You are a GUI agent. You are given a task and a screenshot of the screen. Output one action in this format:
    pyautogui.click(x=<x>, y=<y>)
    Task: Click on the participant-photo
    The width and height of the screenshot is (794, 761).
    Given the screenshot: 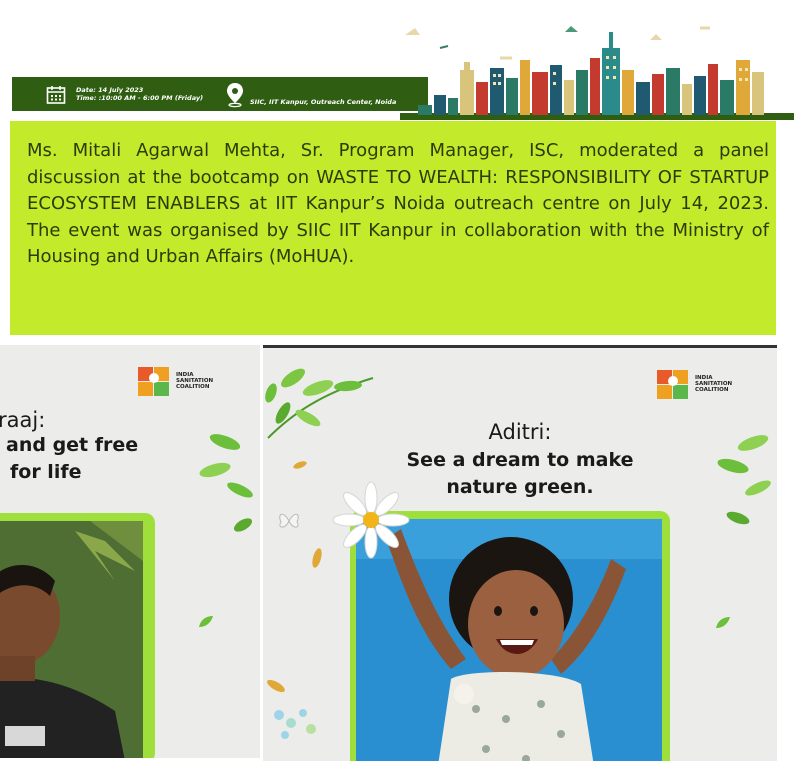 What is the action you would take?
    pyautogui.click(x=71, y=639)
    